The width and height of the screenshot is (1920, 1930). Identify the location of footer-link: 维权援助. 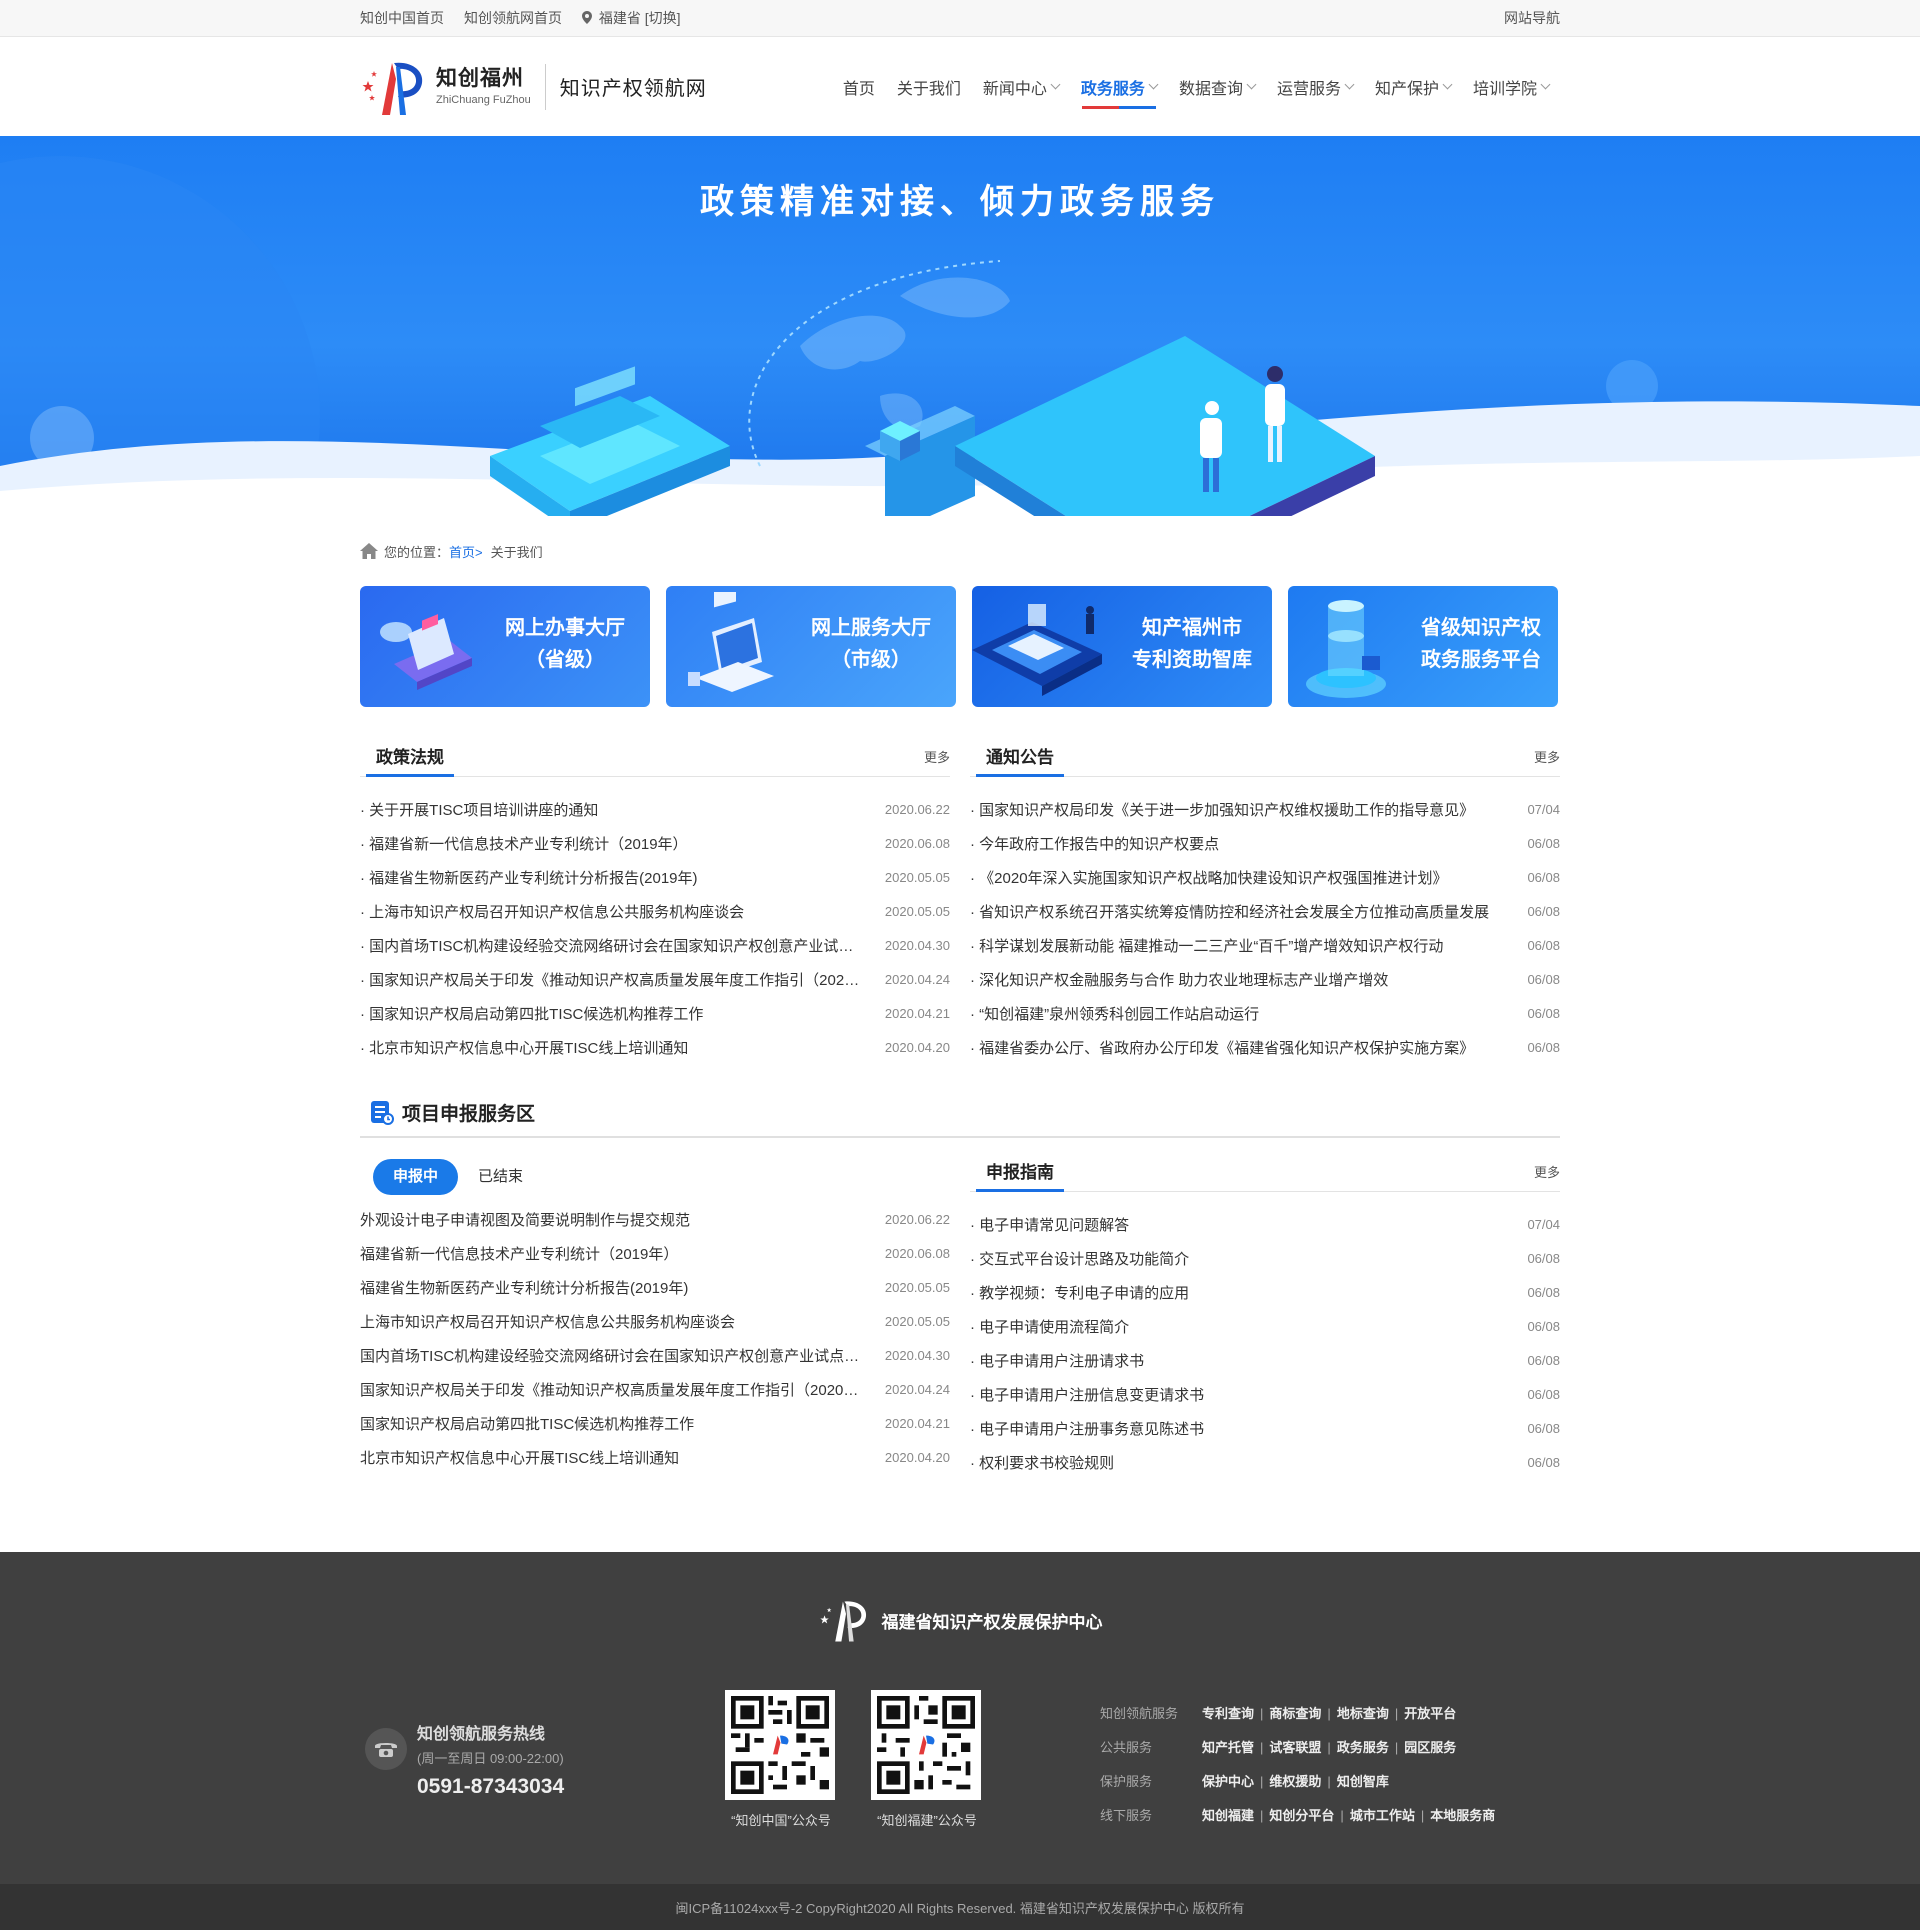
(1295, 1781).